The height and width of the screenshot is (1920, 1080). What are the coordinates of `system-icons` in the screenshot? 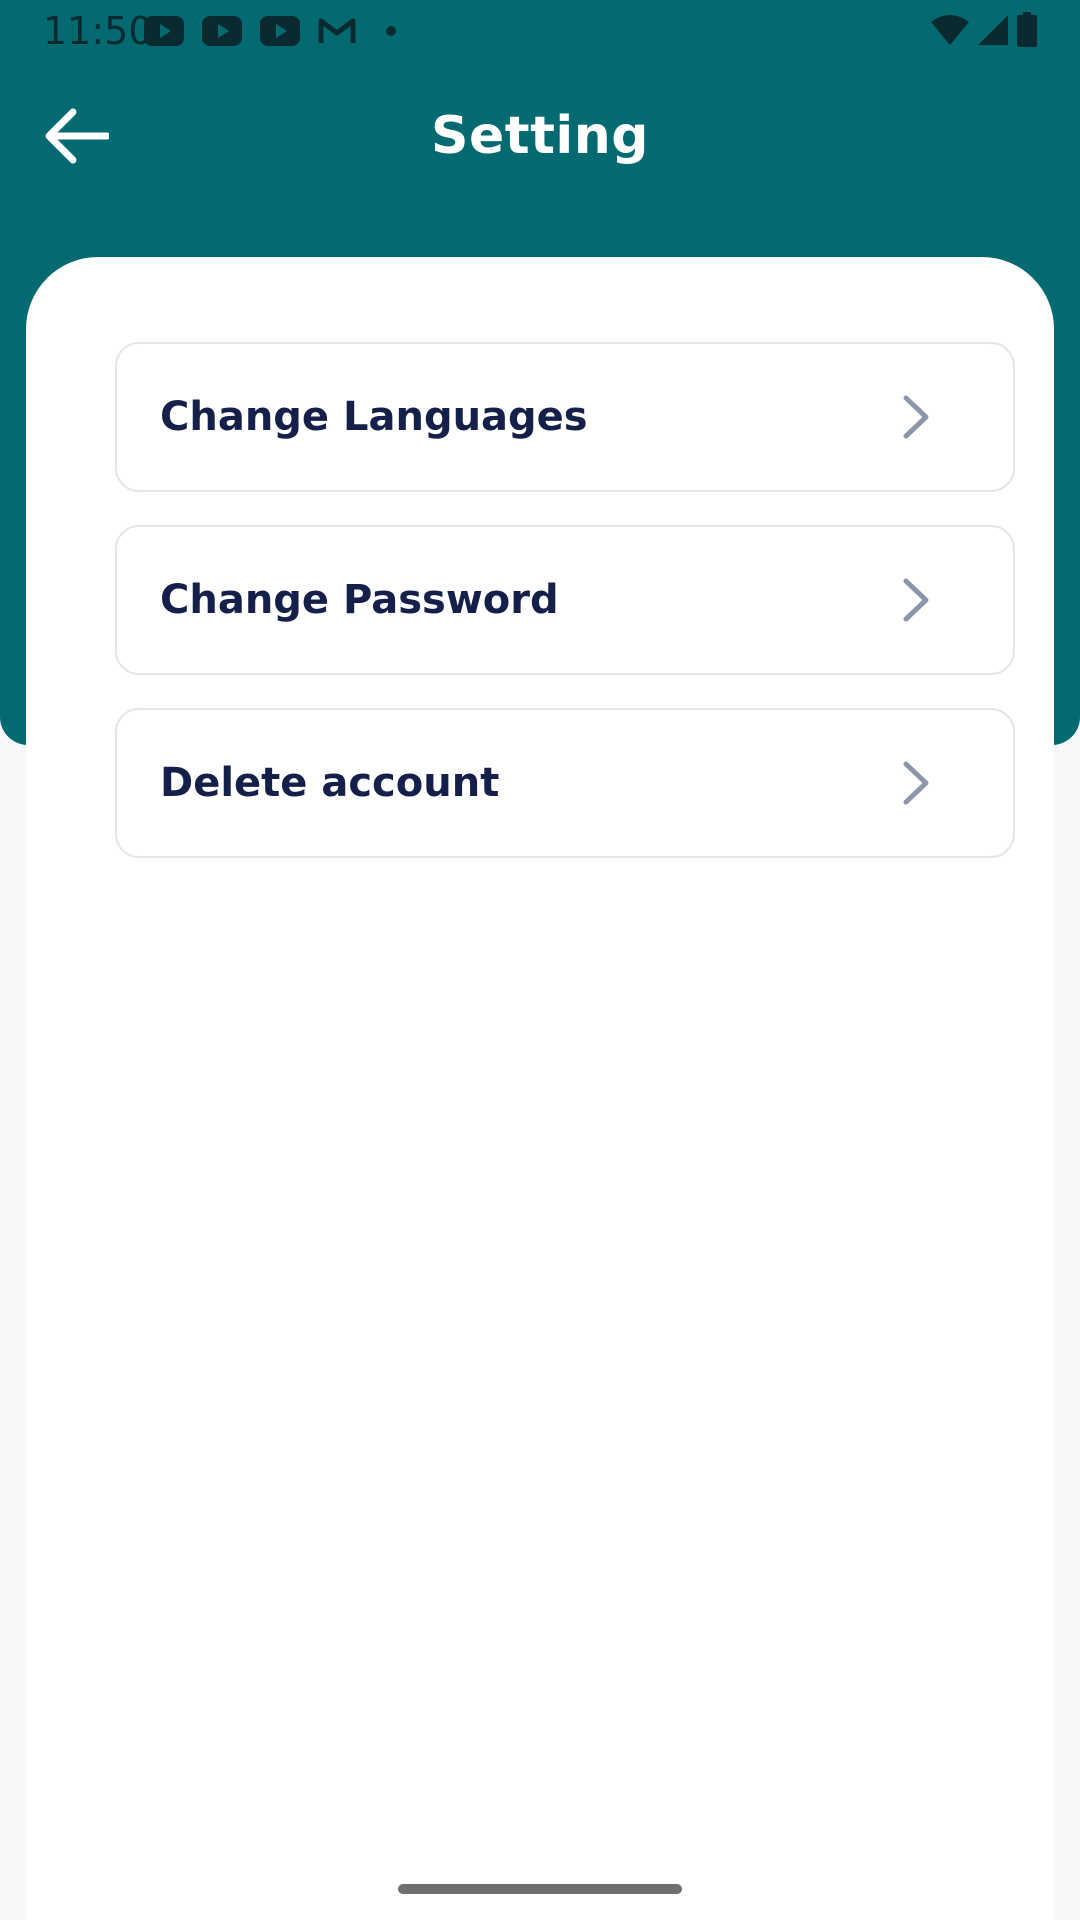 It's located at (984, 30).